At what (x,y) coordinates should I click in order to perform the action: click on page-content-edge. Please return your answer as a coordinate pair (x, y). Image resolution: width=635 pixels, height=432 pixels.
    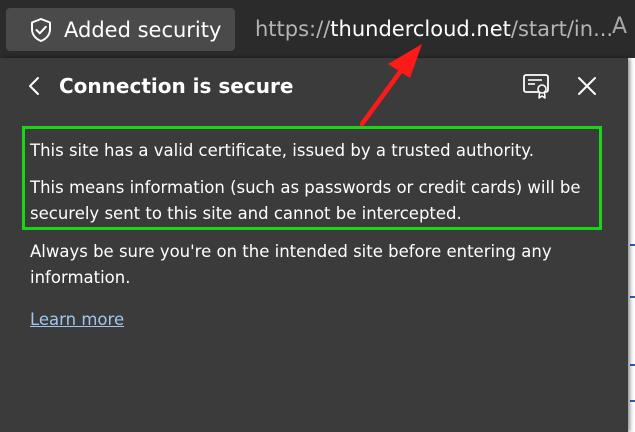
    Looking at the image, I should click on (631, 245).